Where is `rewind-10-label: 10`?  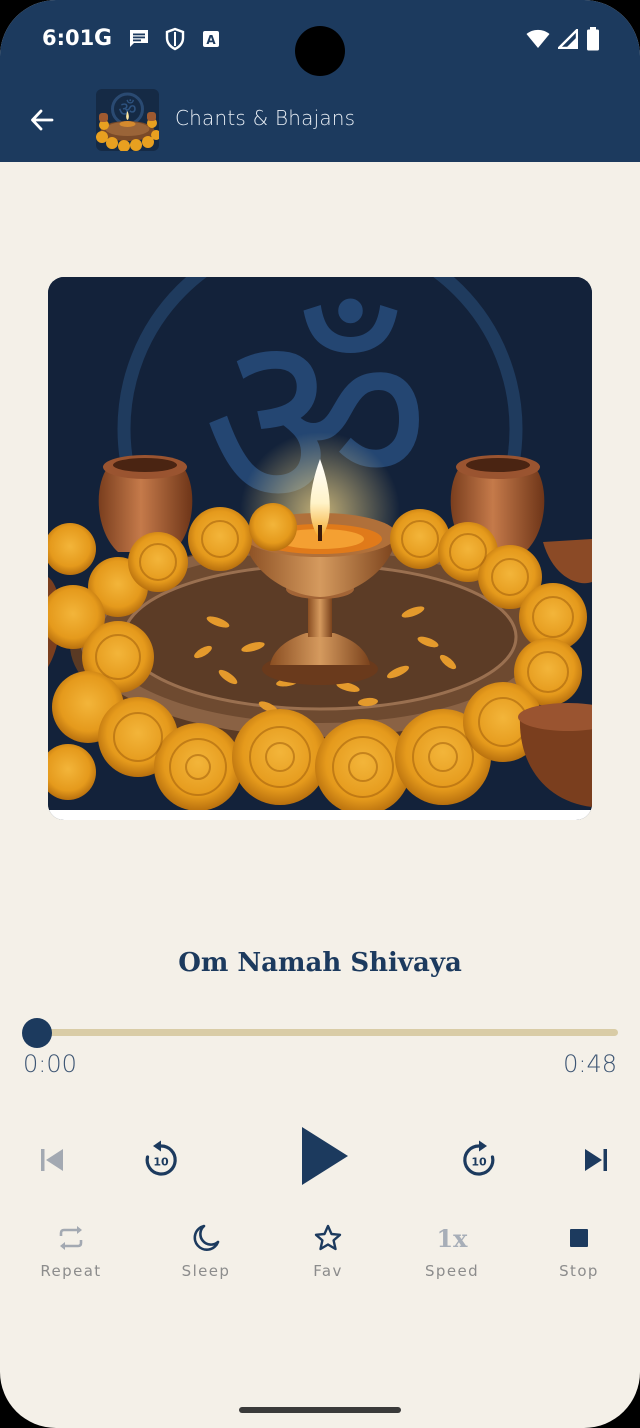 rewind-10-label: 10 is located at coordinates (161, 1162).